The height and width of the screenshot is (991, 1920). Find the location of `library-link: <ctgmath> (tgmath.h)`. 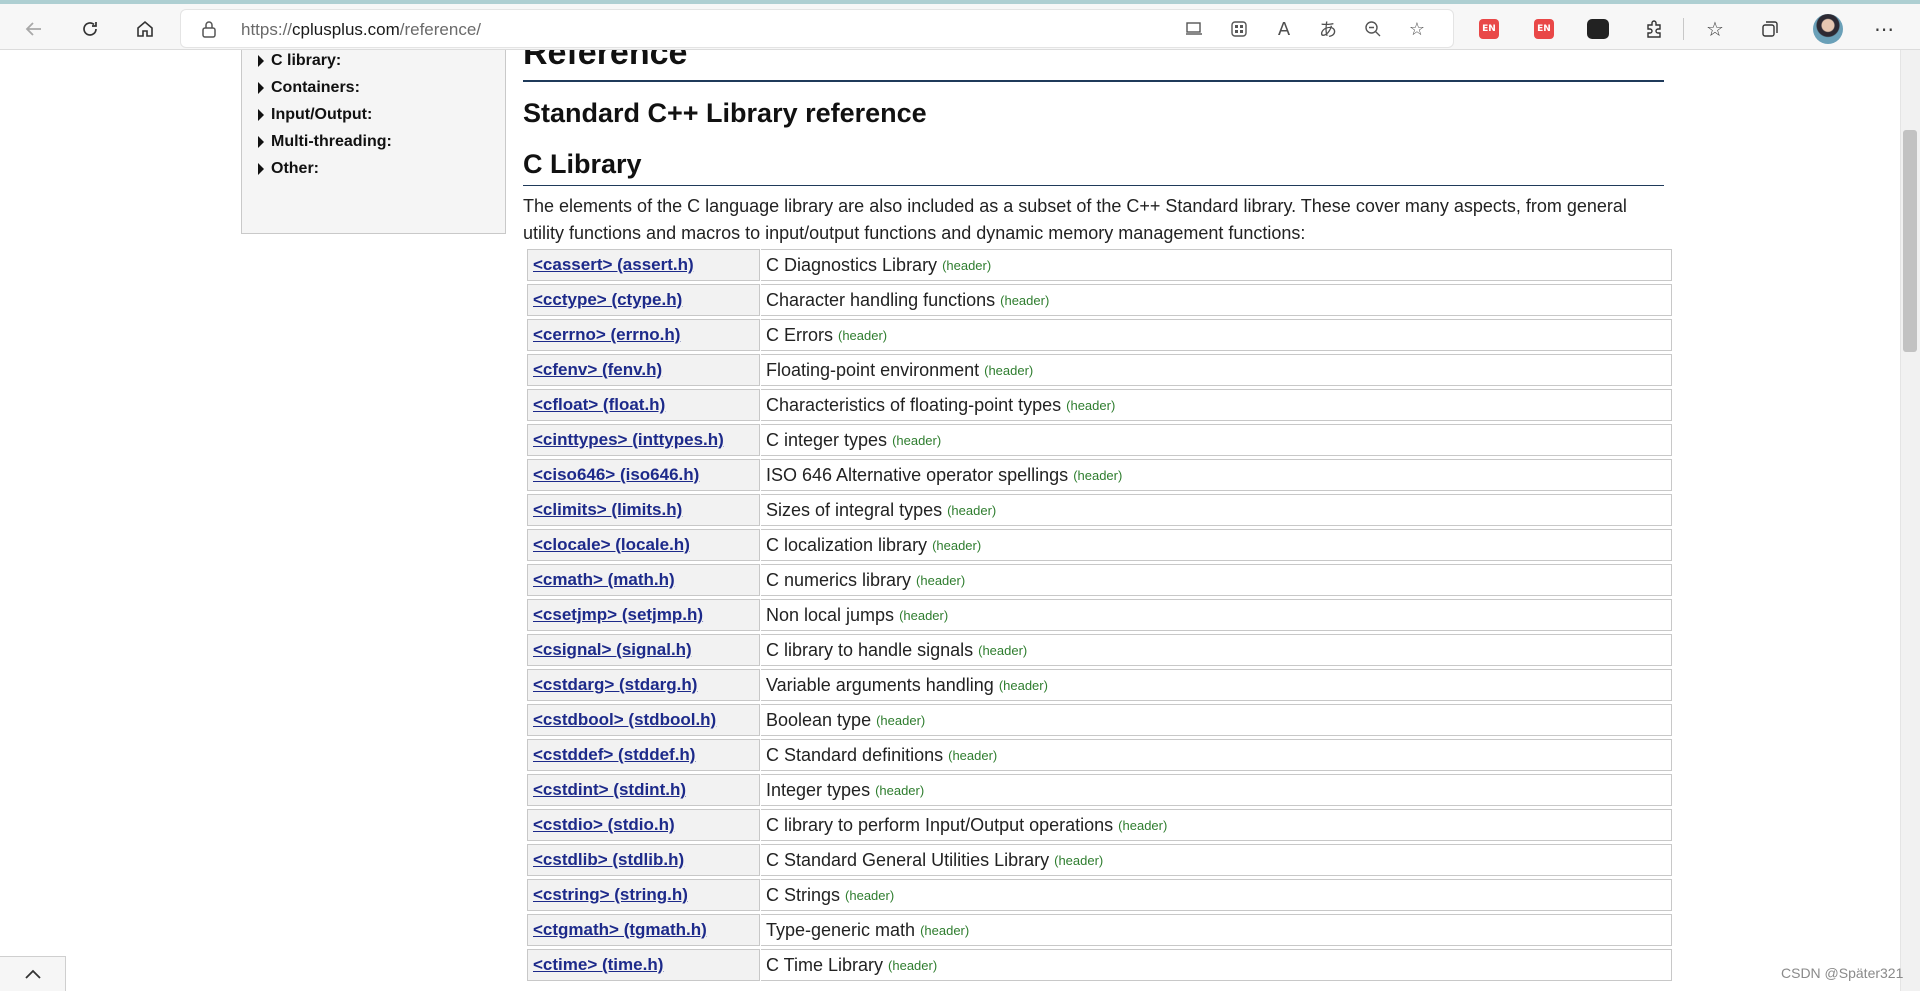

library-link: <ctgmath> (tgmath.h) is located at coordinates (620, 930).